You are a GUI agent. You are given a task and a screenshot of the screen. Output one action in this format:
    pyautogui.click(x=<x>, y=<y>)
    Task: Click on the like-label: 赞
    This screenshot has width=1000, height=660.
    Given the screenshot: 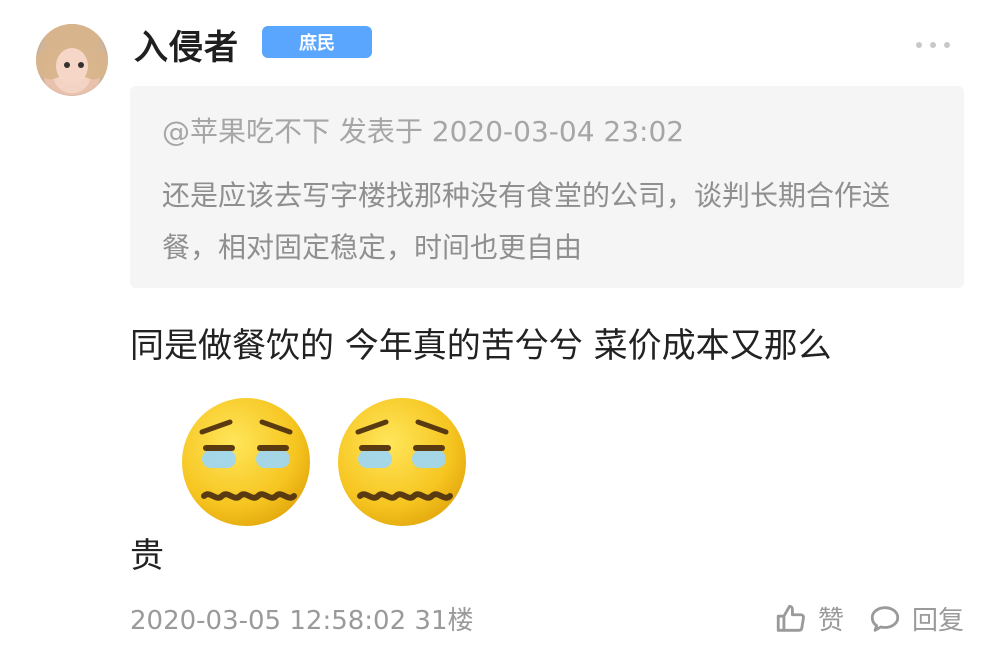 What is the action you would take?
    pyautogui.click(x=830, y=621)
    